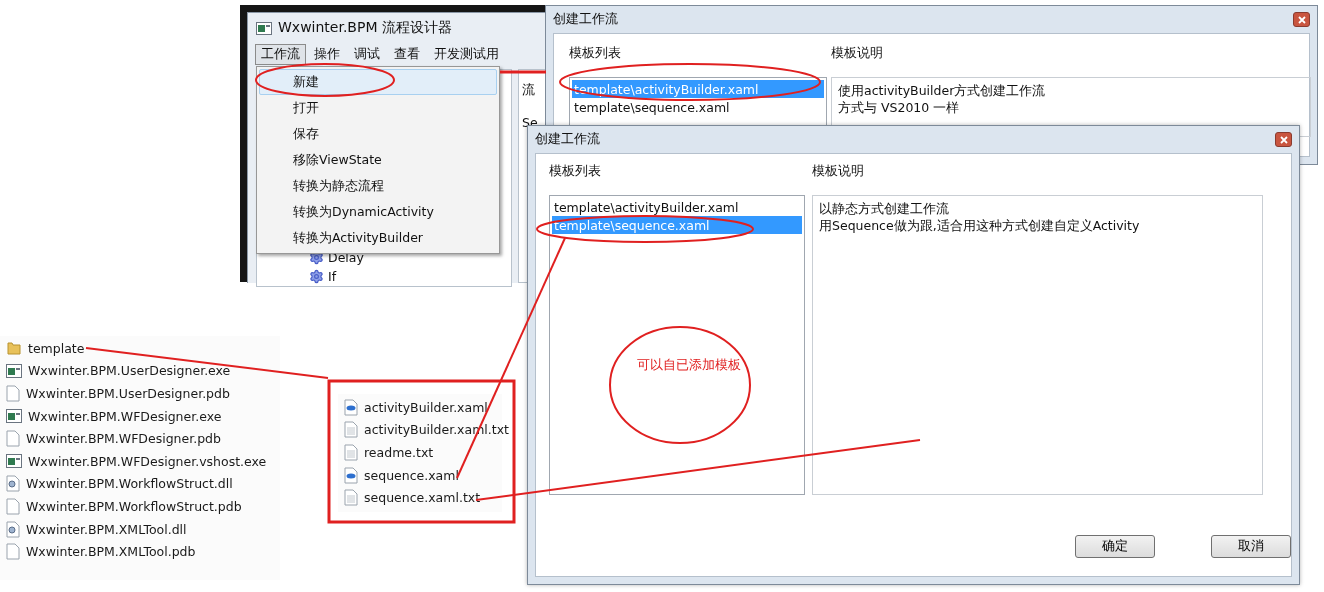 This screenshot has height=592, width=1324. Describe the element at coordinates (378, 186) in the screenshot. I see `menu-item: 转换为静态流程` at that location.